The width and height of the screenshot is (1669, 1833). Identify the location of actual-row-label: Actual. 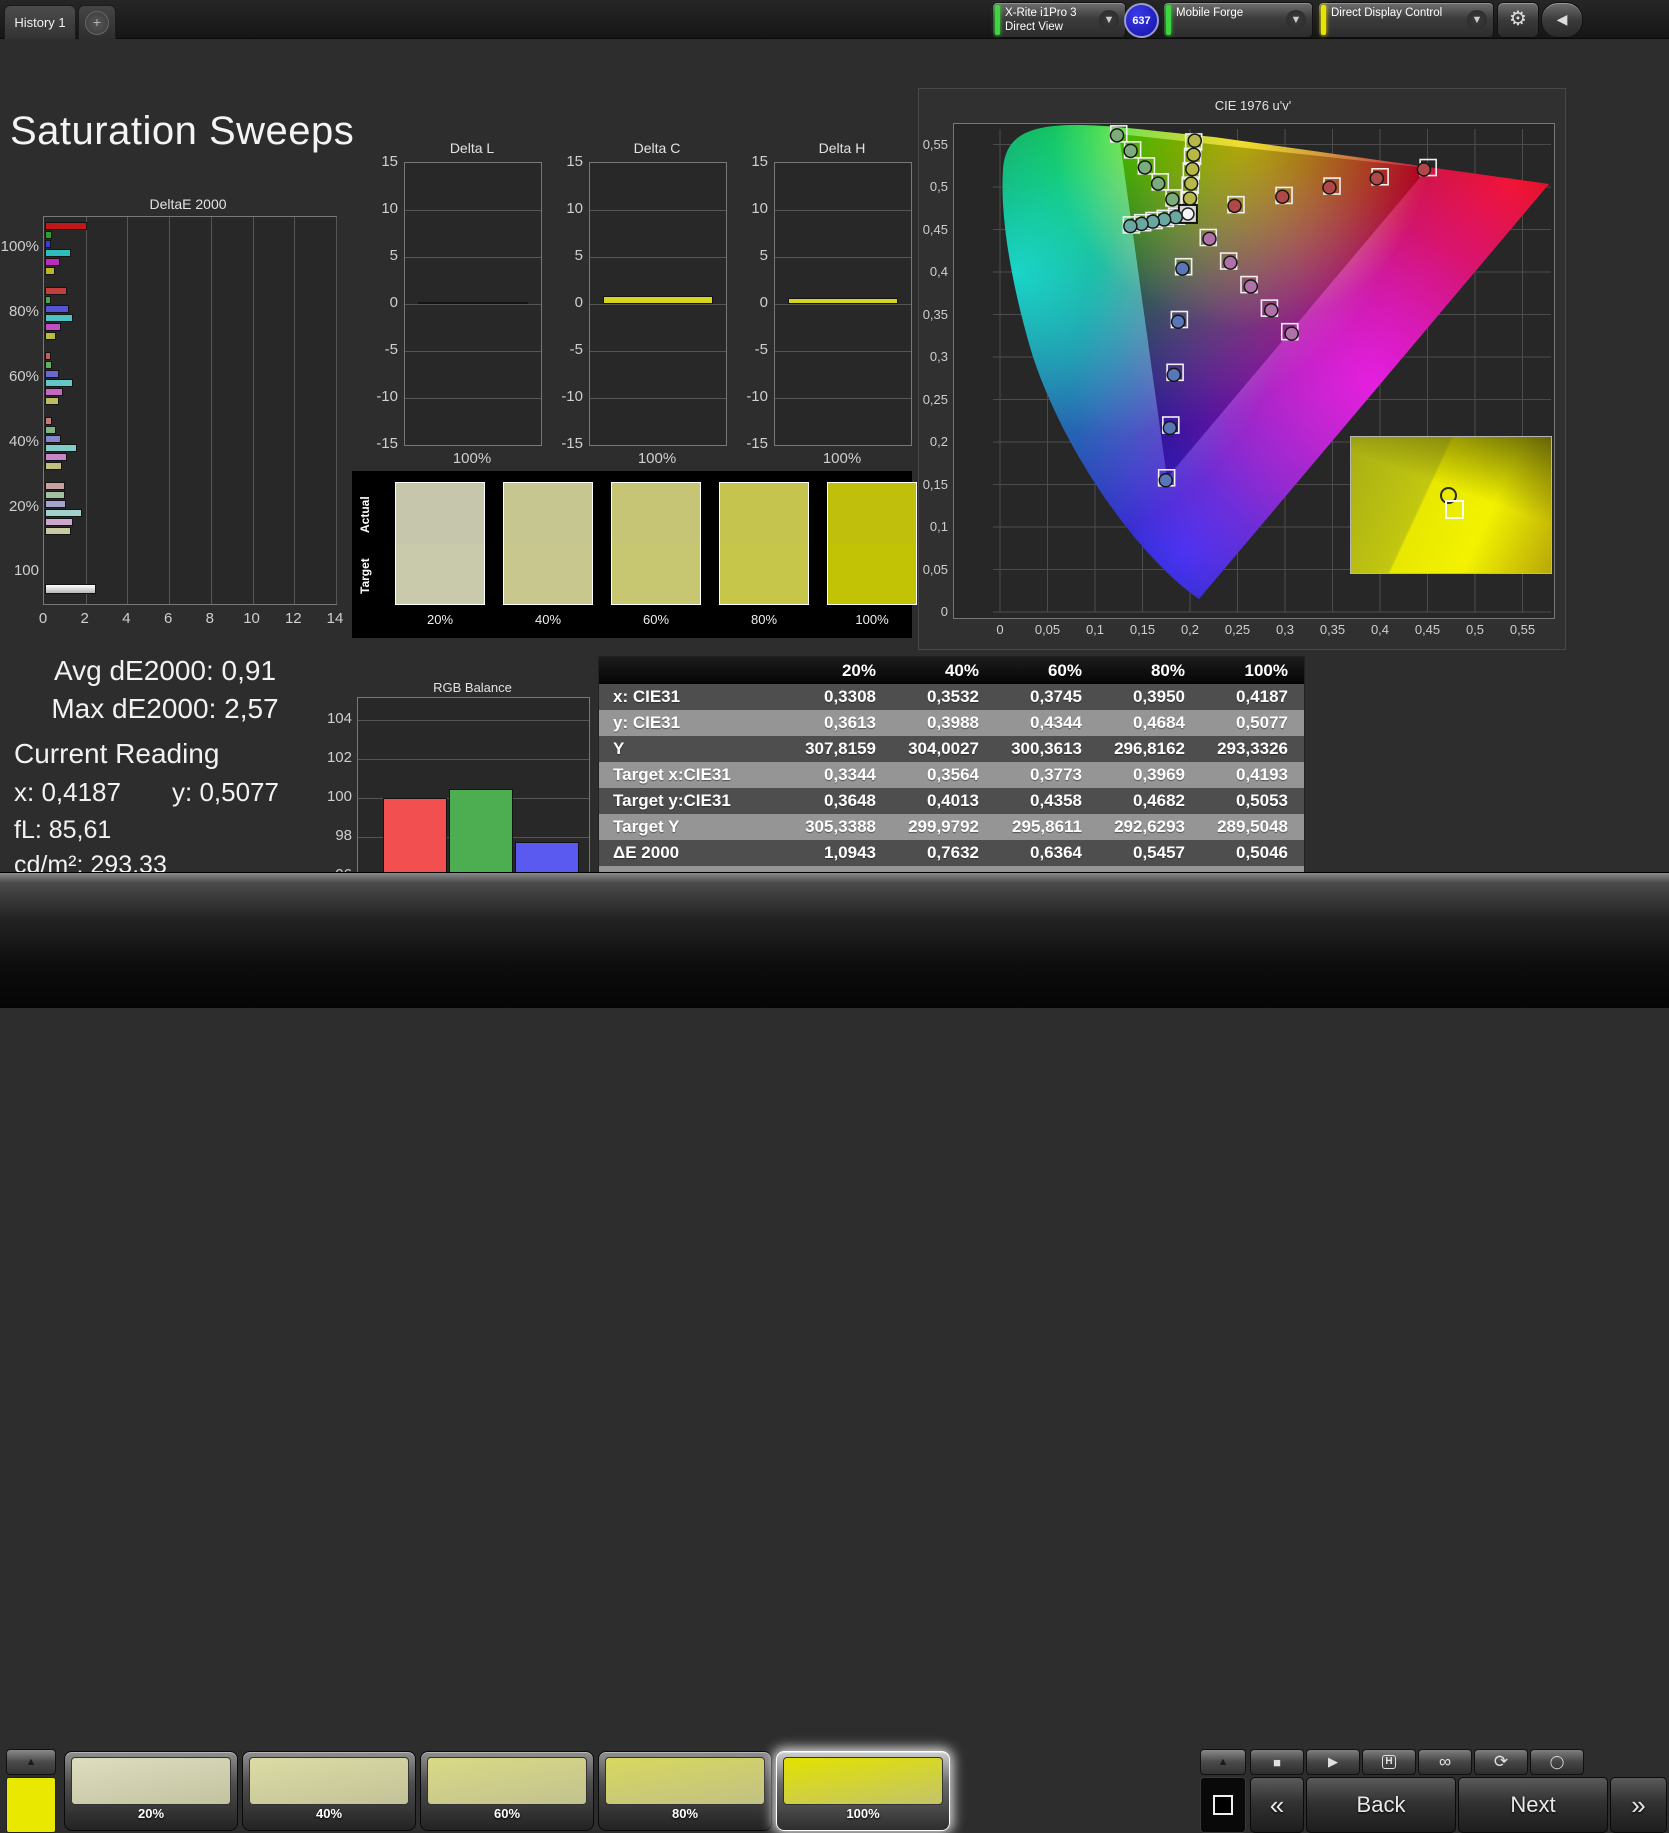
(365, 515).